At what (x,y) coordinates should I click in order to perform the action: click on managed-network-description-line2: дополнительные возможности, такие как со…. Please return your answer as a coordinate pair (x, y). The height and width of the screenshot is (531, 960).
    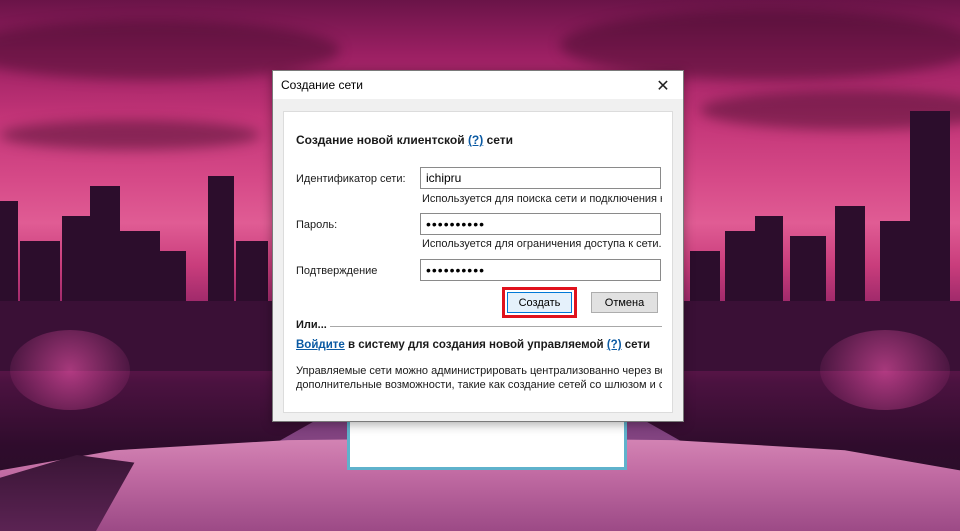
    Looking at the image, I should click on (479, 385).